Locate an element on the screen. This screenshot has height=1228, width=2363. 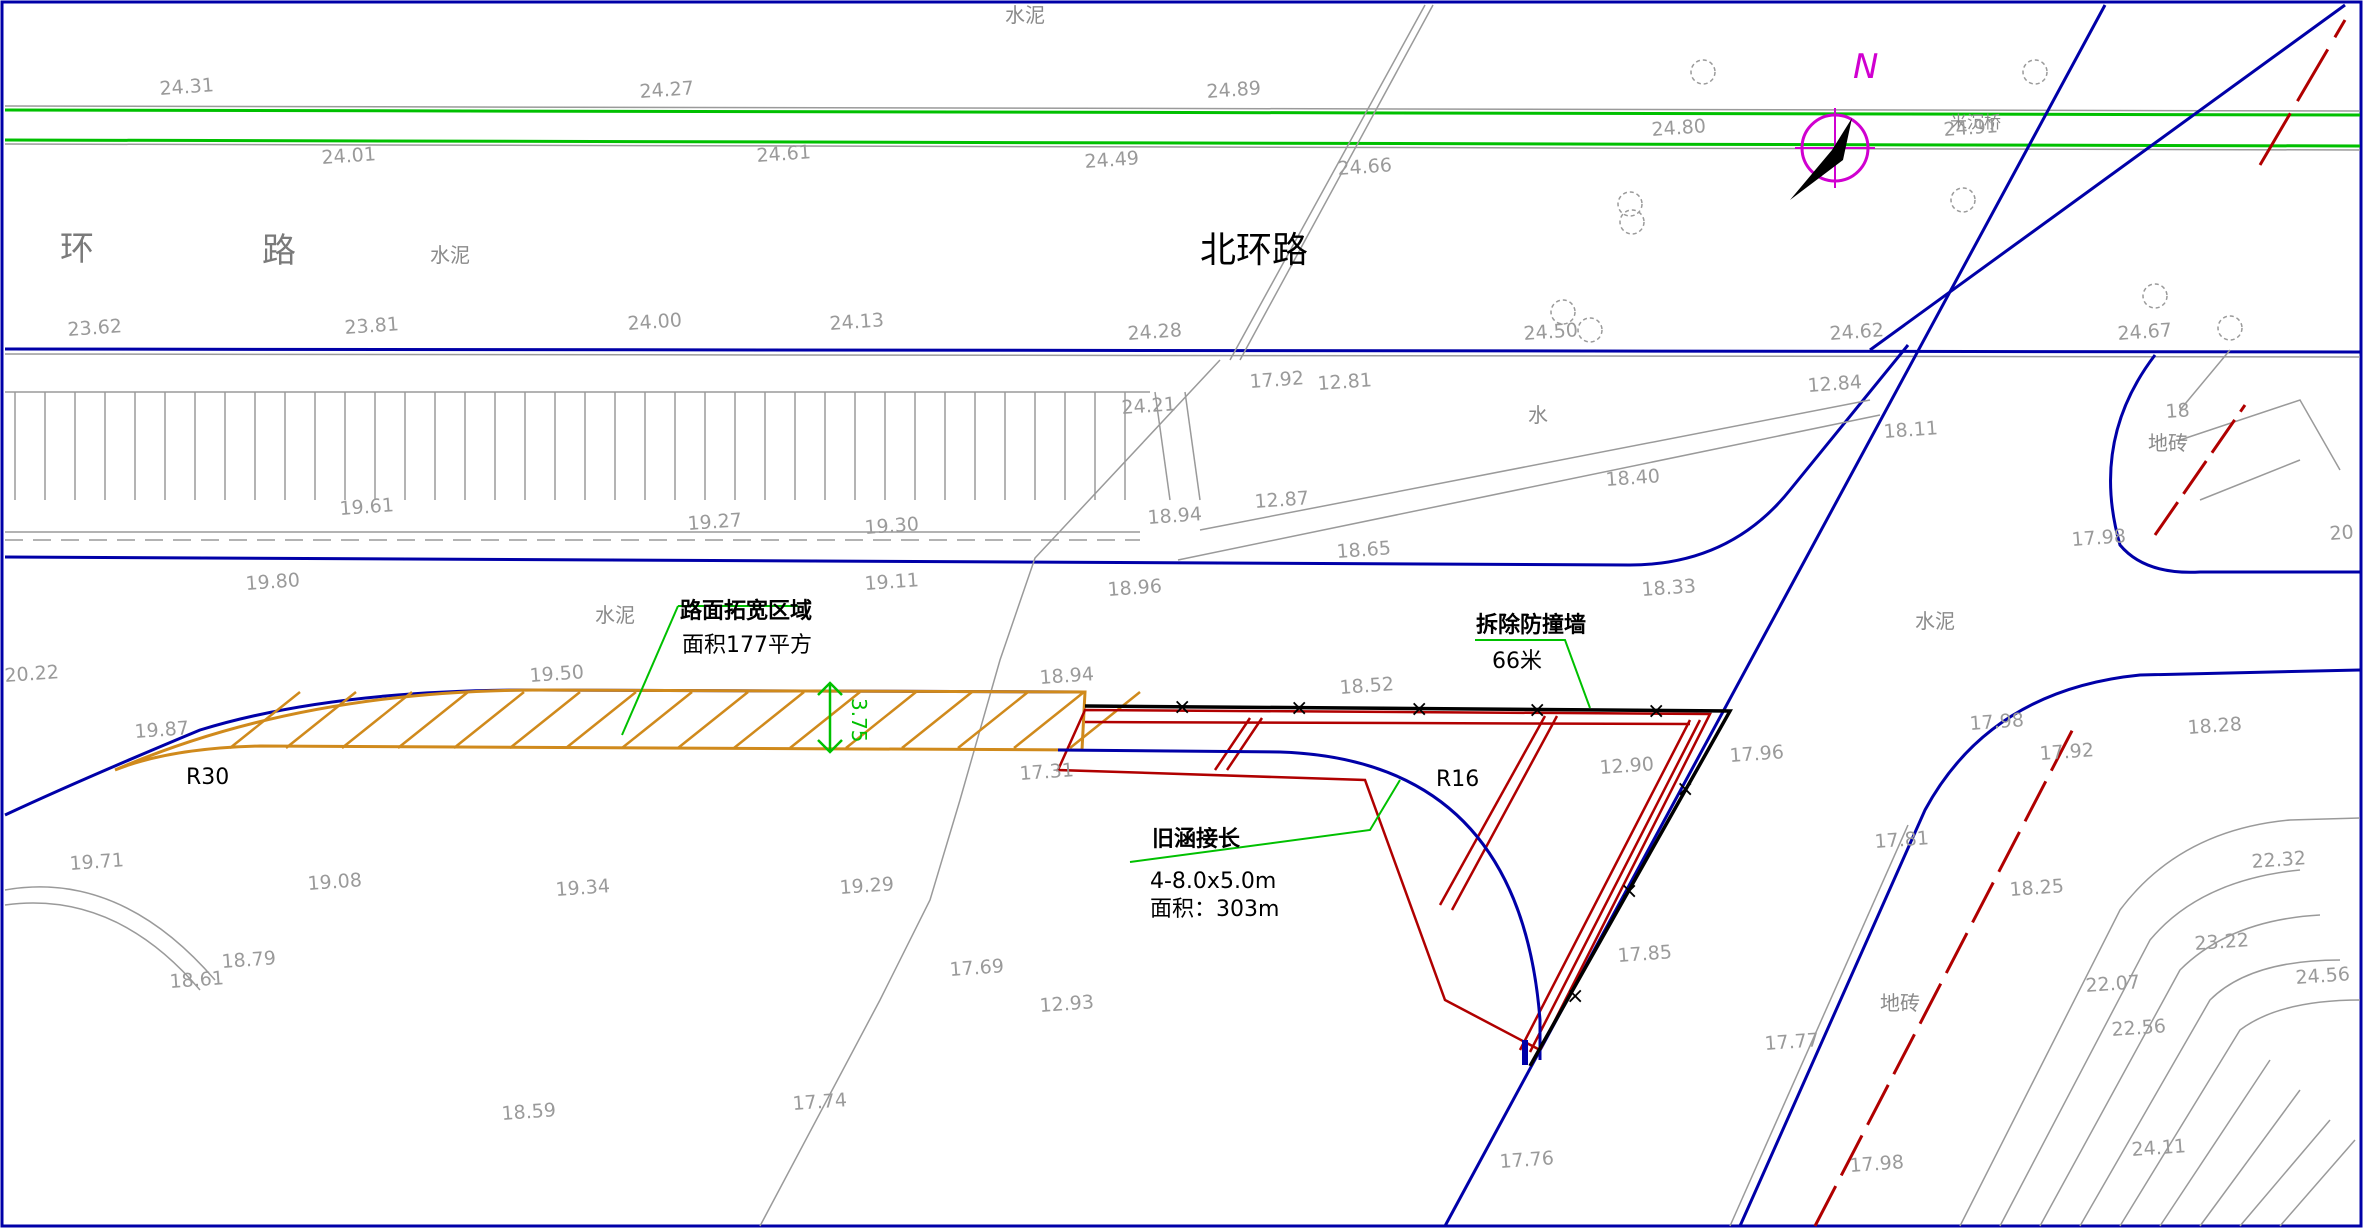
elevation-label: 20 is located at coordinates (2342, 533).